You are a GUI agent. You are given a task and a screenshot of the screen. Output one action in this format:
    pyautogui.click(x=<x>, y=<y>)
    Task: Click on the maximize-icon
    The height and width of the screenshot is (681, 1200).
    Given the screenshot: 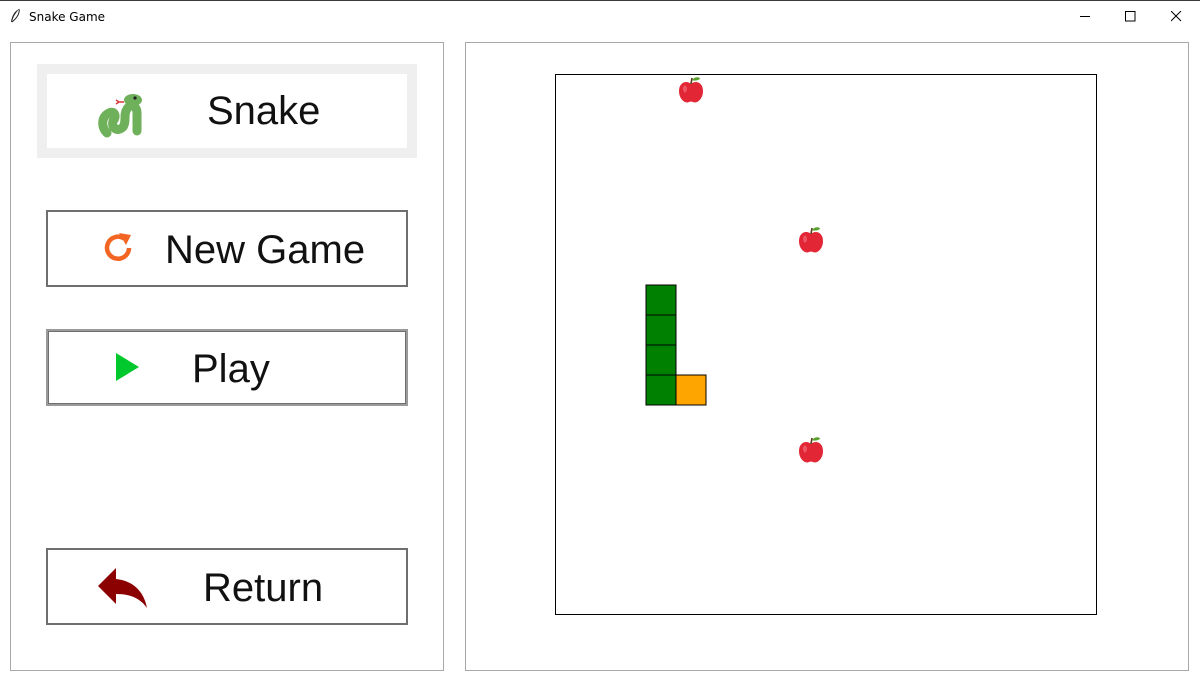 What is the action you would take?
    pyautogui.click(x=1130, y=16)
    